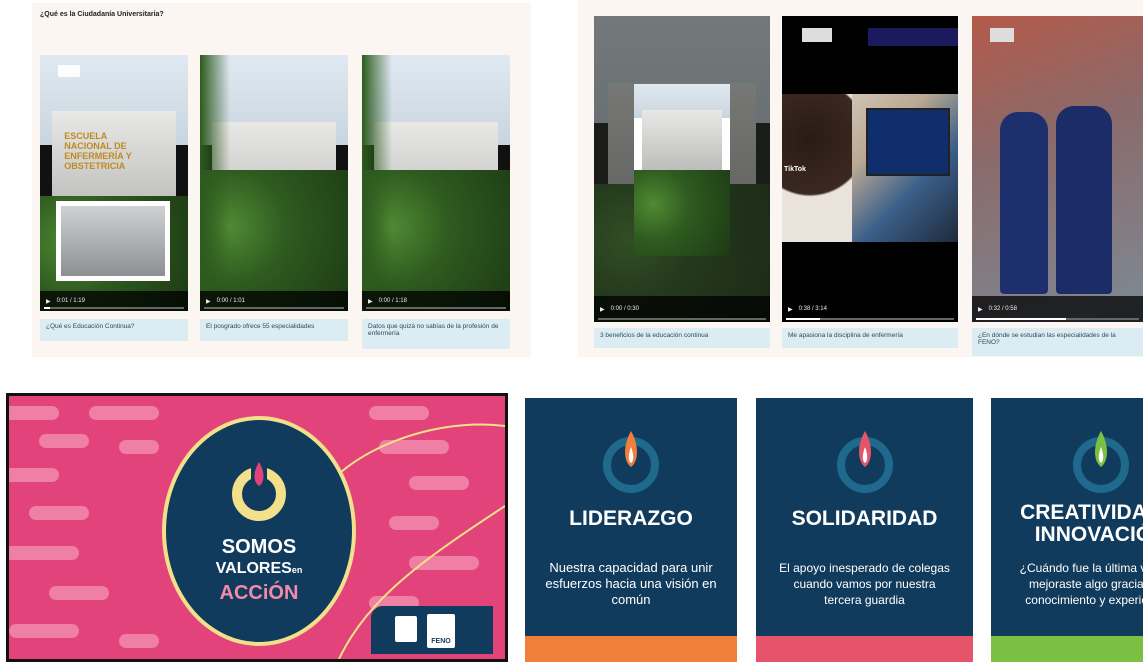 This screenshot has width=1143, height=662. I want to click on card-title: SOLIDARIDAD, so click(864, 518).